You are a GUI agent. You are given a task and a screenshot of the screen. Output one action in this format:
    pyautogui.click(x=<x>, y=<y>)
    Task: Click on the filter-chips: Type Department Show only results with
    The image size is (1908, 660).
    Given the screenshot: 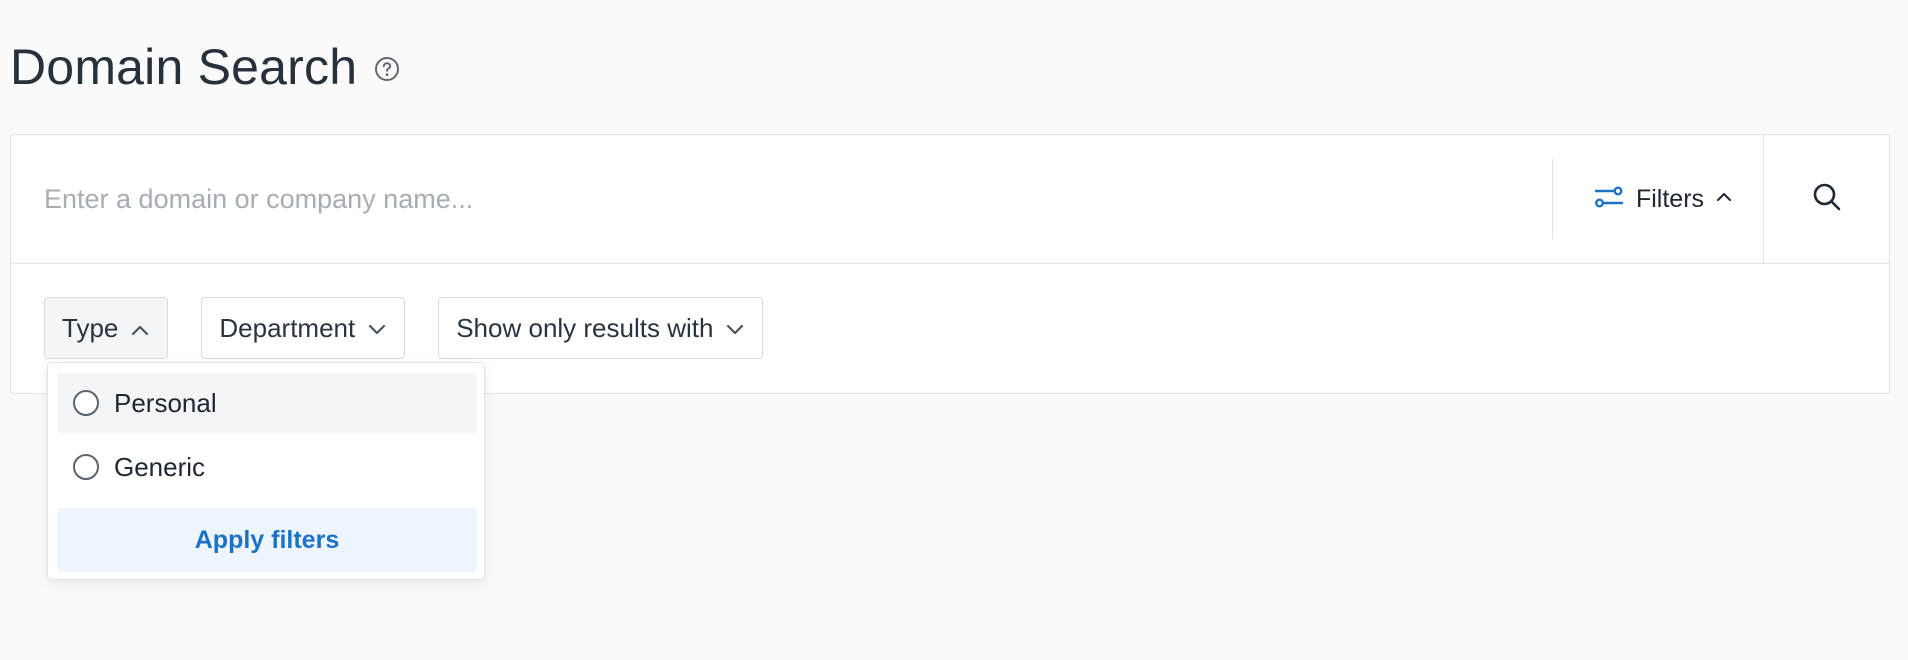 What is the action you would take?
    pyautogui.click(x=404, y=328)
    